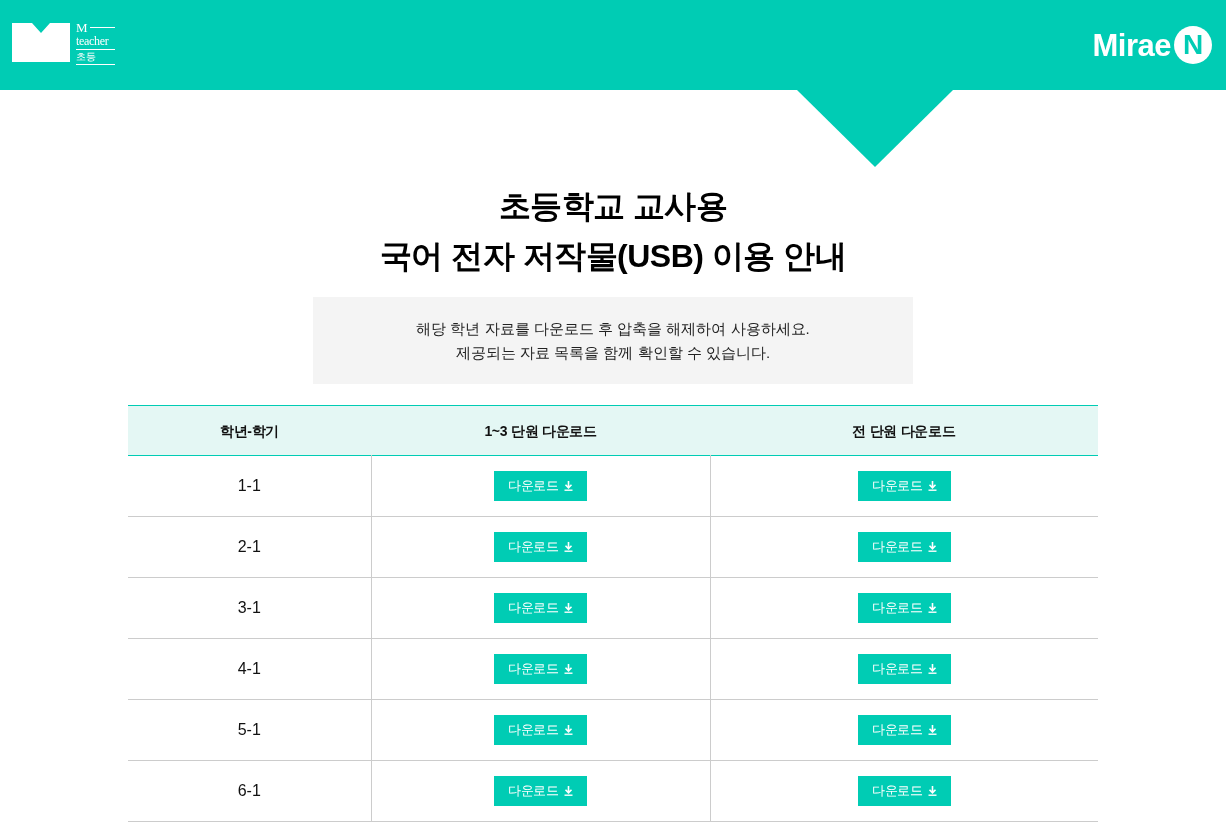 The width and height of the screenshot is (1226, 837). What do you see at coordinates (613, 206) in the screenshot?
I see `page-title: 초등학교 교사용` at bounding box center [613, 206].